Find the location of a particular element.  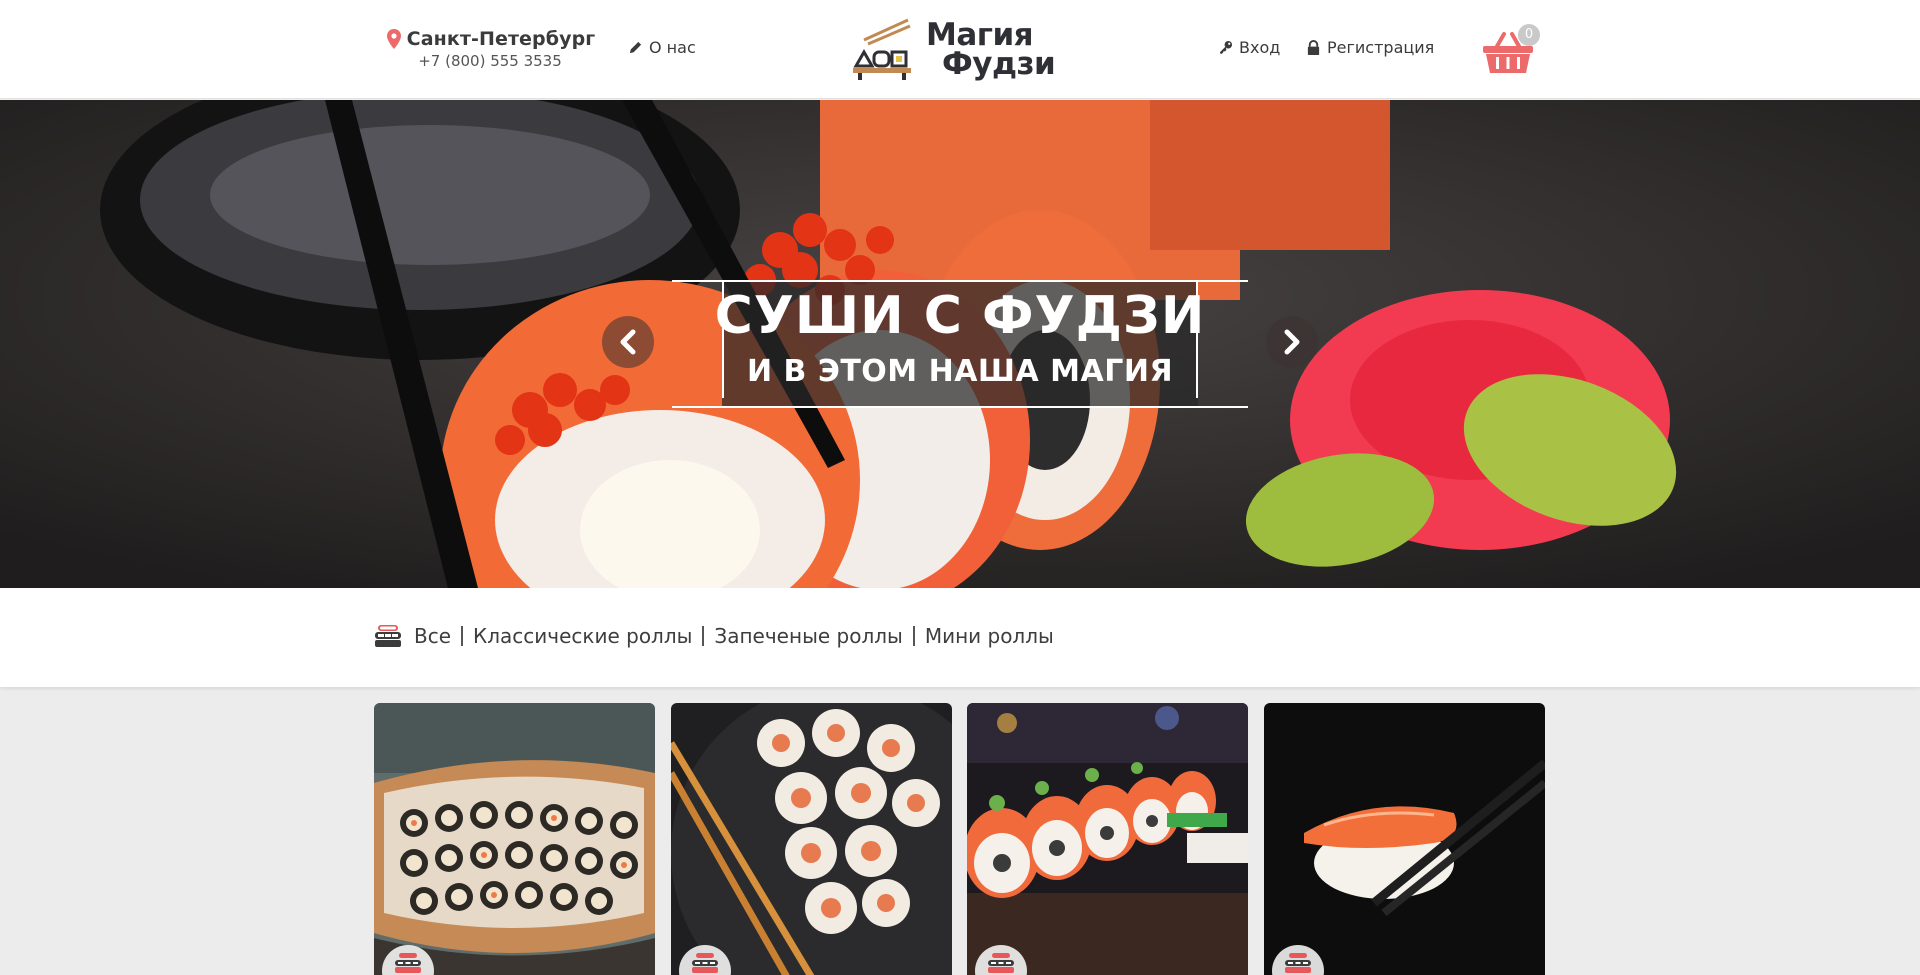

logo-line-2: Фудзи is located at coordinates (999, 64).